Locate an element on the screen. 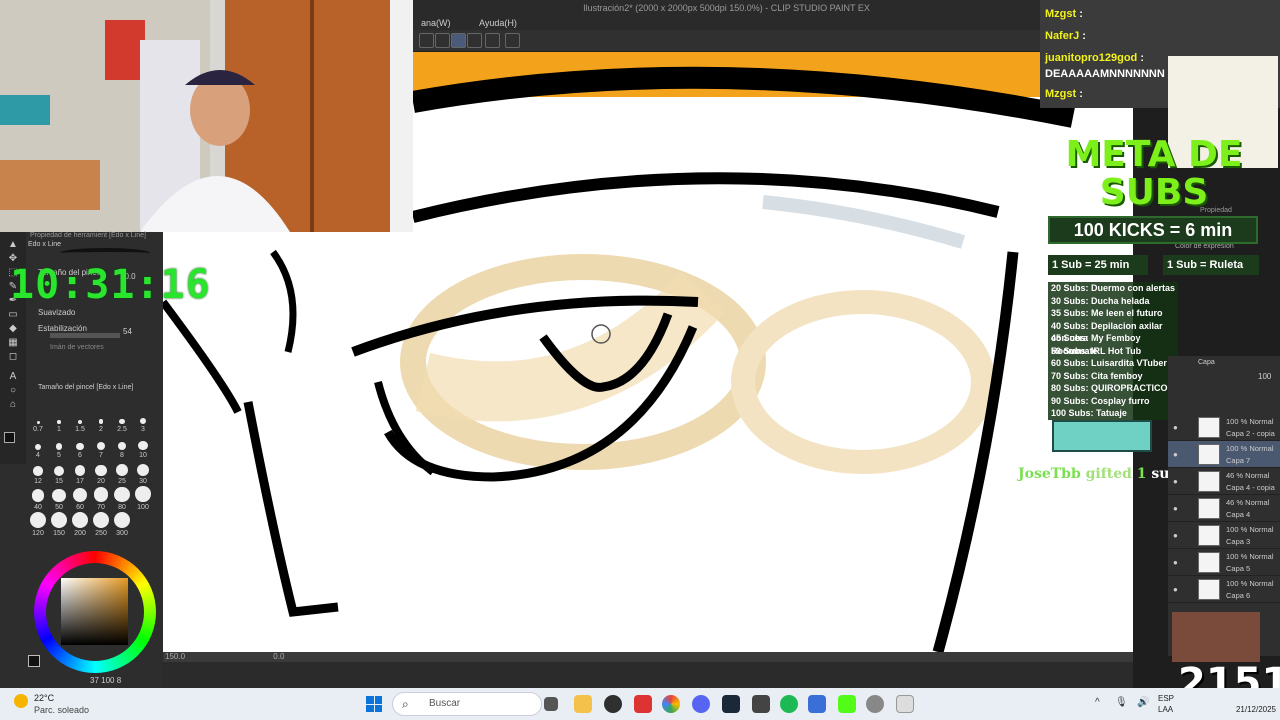 The image size is (1280, 720). gradient-icon: ▦ is located at coordinates (13, 343).